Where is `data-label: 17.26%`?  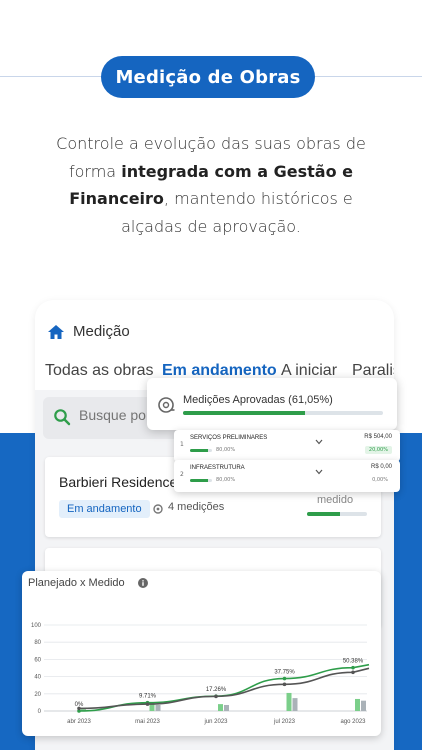
data-label: 17.26% is located at coordinates (216, 690).